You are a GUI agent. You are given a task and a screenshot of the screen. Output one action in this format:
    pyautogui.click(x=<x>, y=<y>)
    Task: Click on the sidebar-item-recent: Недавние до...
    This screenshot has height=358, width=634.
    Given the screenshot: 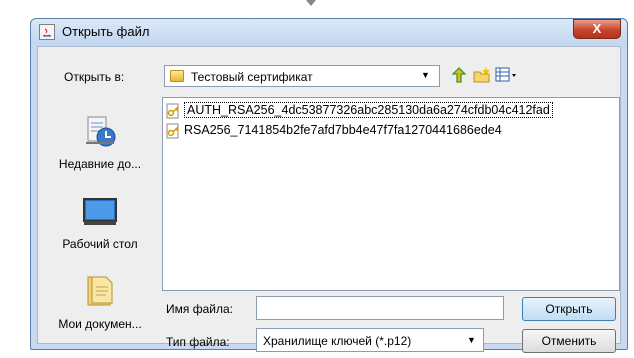 What is the action you would take?
    pyautogui.click(x=100, y=144)
    